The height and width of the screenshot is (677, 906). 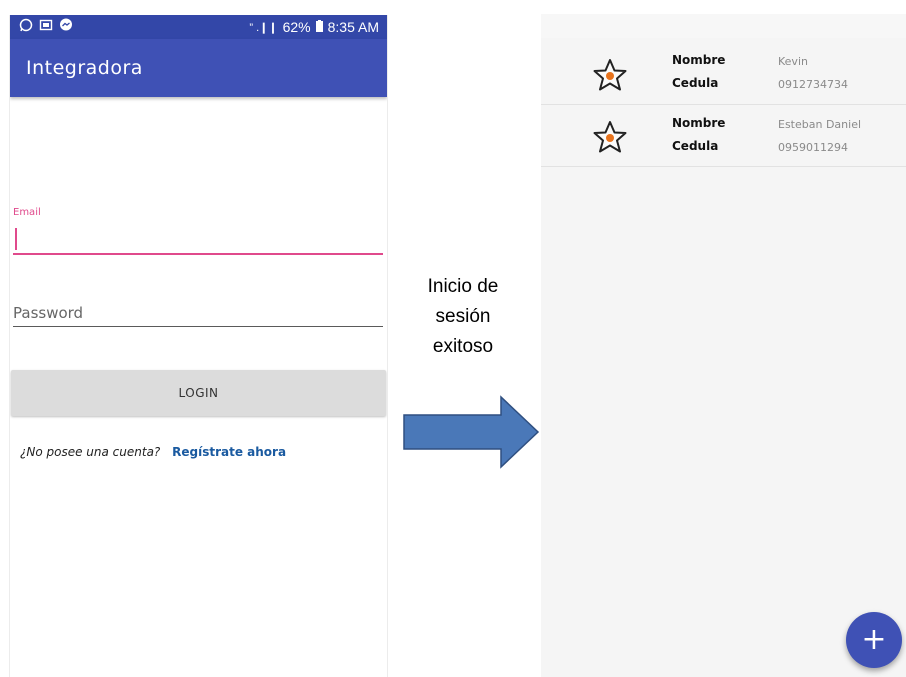 I want to click on caption-line: sesión, so click(x=463, y=316).